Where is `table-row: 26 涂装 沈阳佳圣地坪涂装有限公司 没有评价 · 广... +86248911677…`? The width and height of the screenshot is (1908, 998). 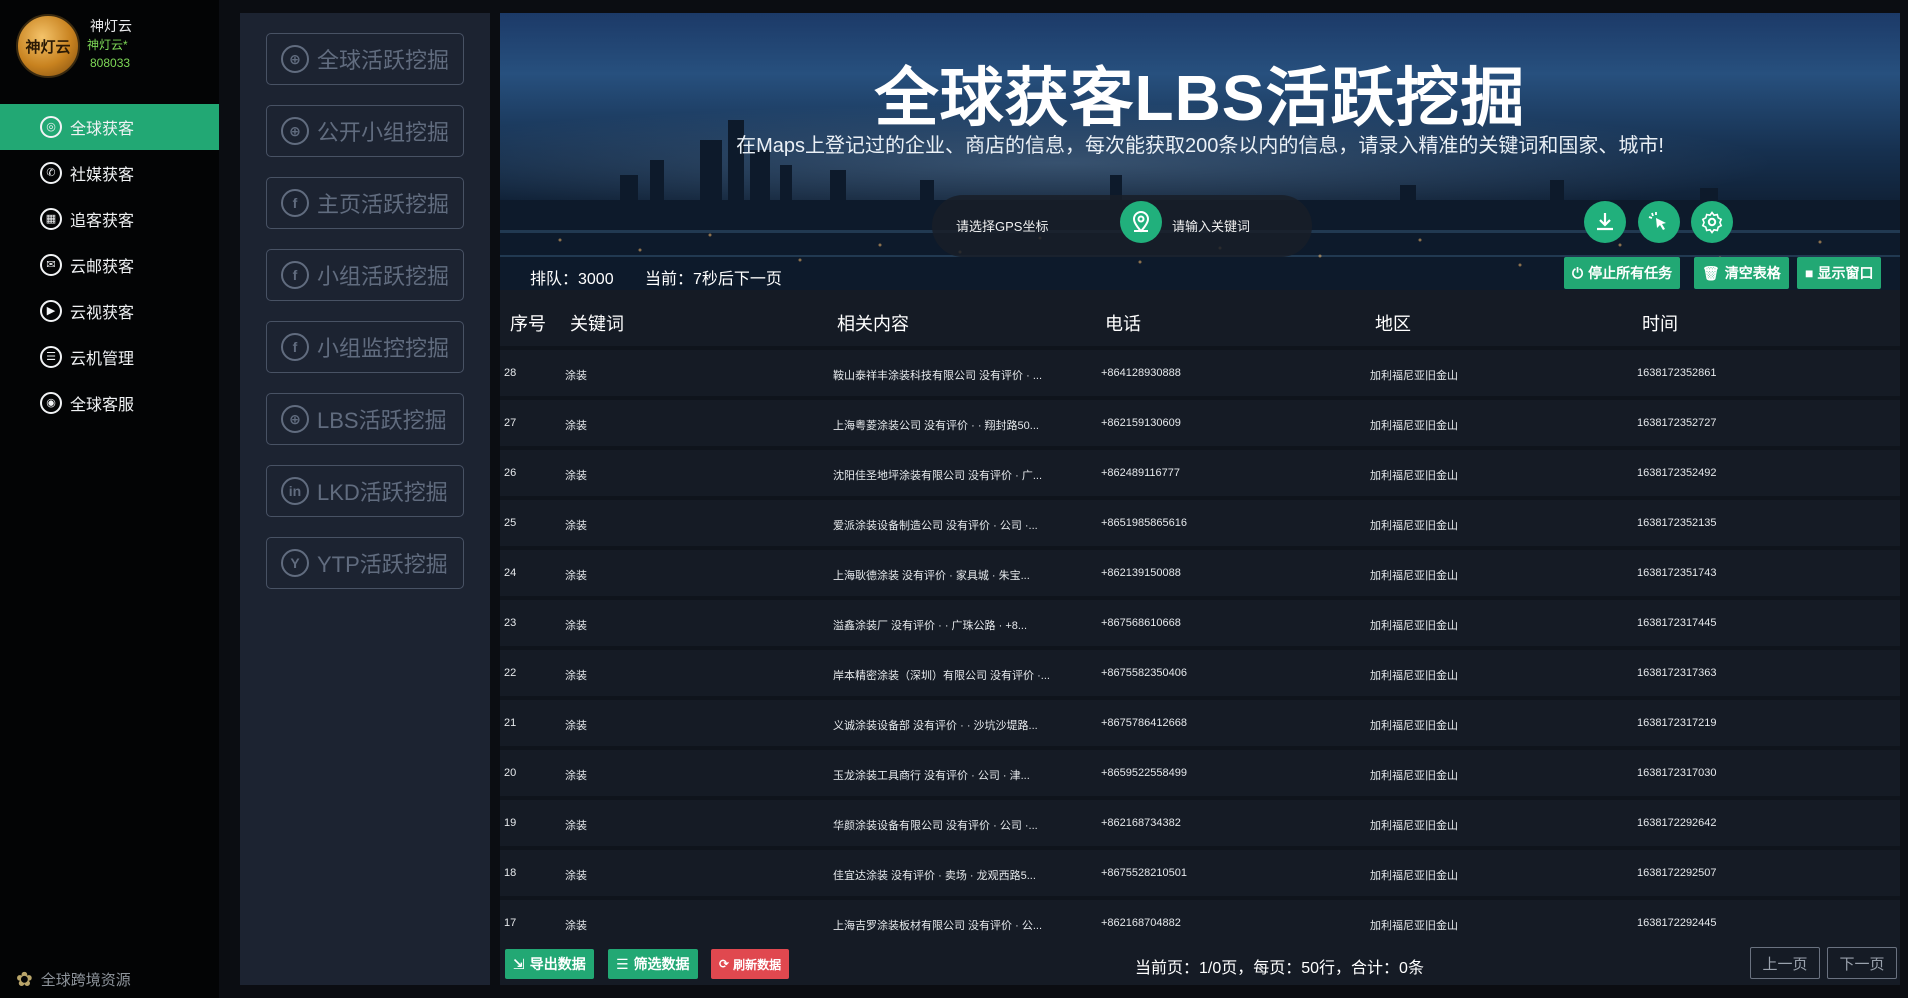
table-row: 26 涂装 沈阳佳圣地坪涂装有限公司 没有评价 · 广... +86248911677… is located at coordinates (1200, 471).